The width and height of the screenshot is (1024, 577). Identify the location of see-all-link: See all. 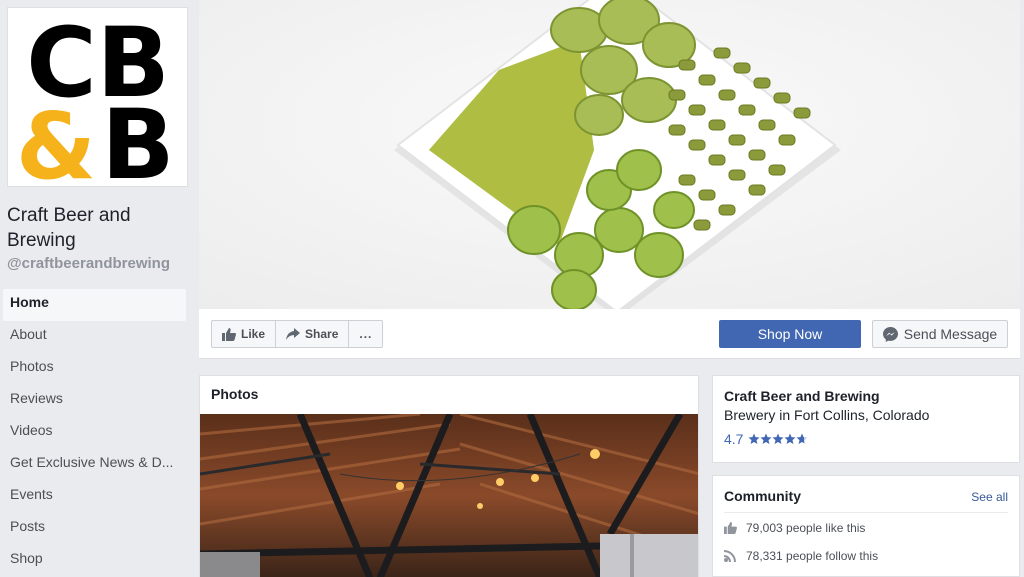
(989, 497).